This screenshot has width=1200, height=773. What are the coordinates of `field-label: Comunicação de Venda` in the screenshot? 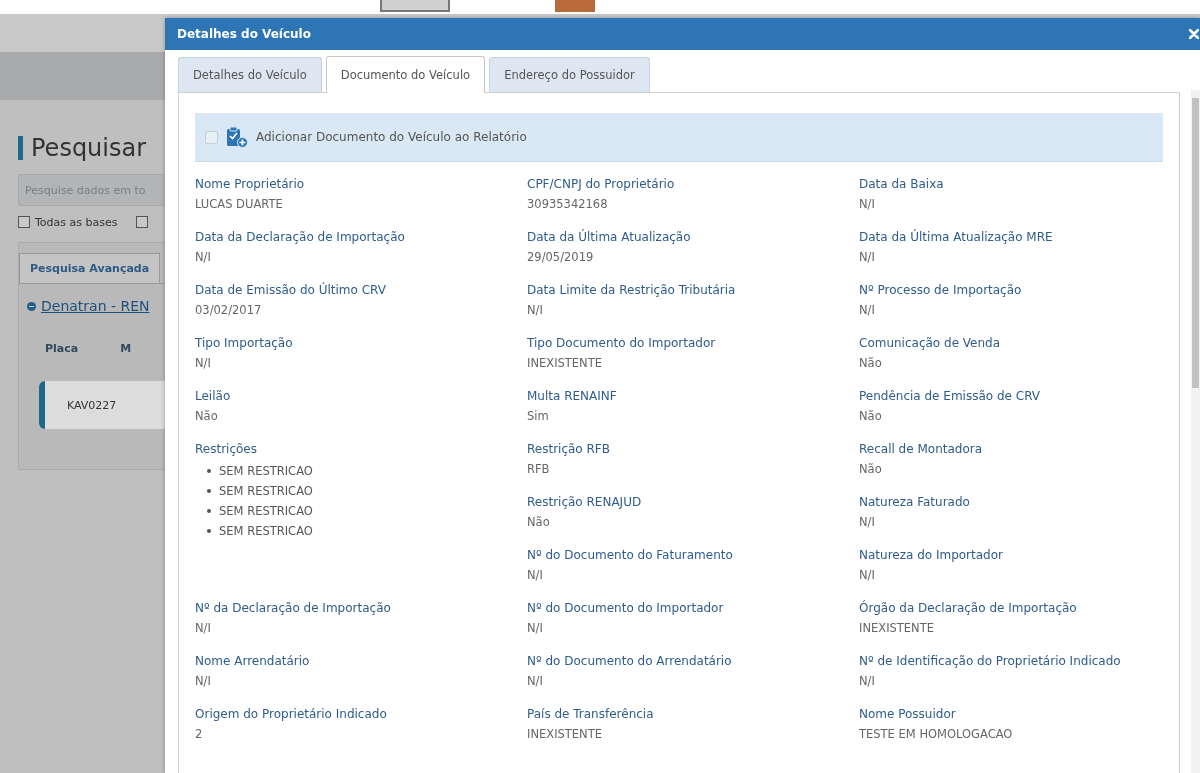 It's located at (930, 343).